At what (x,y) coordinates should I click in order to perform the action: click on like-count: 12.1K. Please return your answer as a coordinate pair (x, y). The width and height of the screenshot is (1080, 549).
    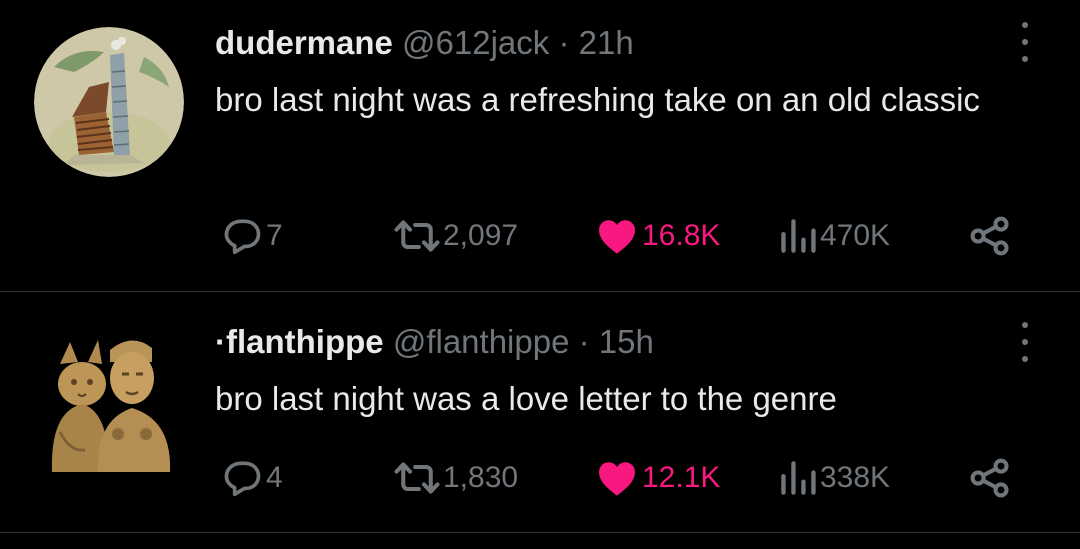
    Looking at the image, I should click on (681, 477).